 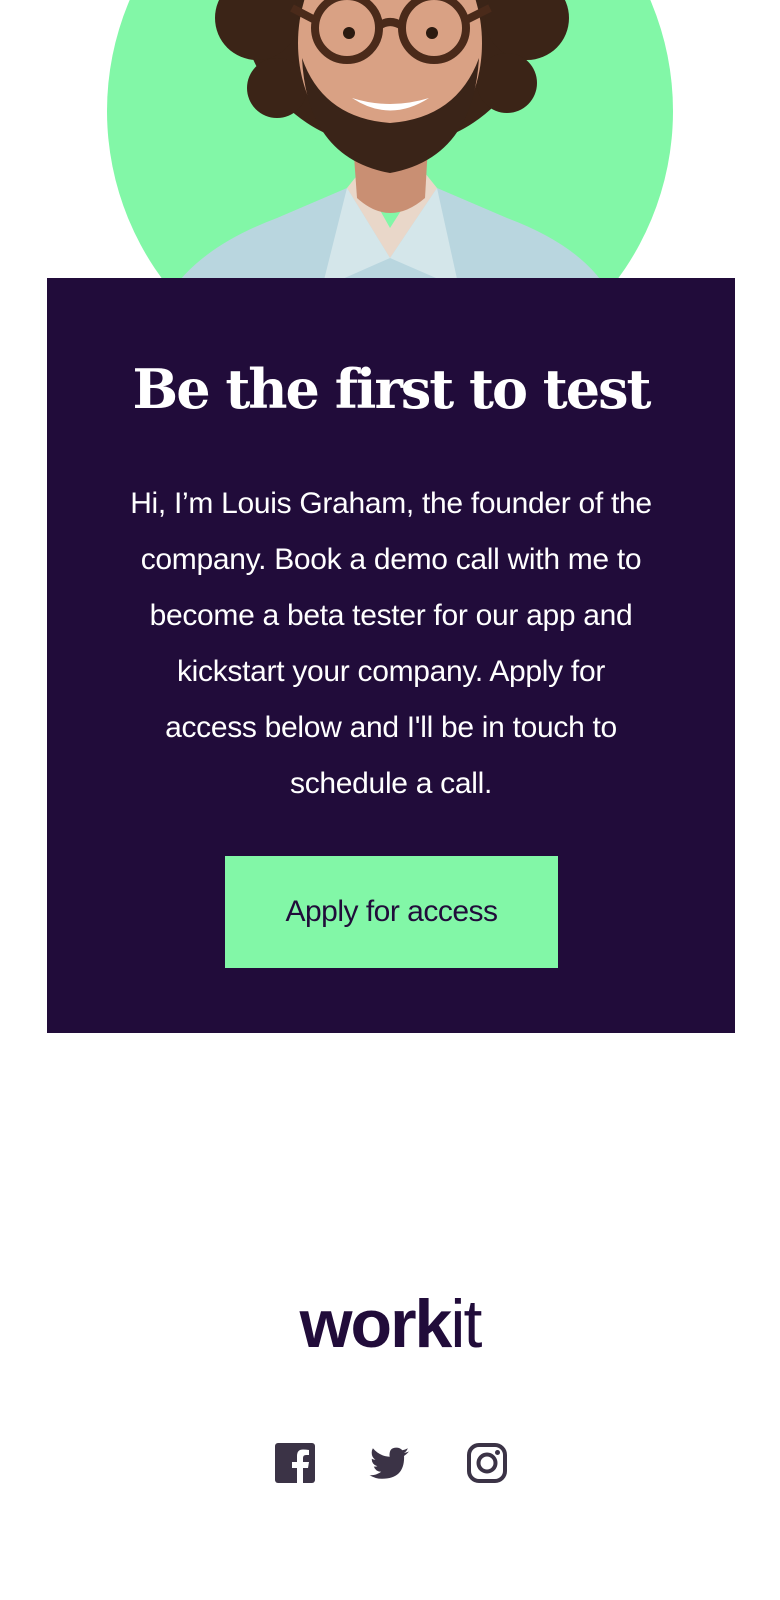 I want to click on facebook-link, so click(x=295, y=1463).